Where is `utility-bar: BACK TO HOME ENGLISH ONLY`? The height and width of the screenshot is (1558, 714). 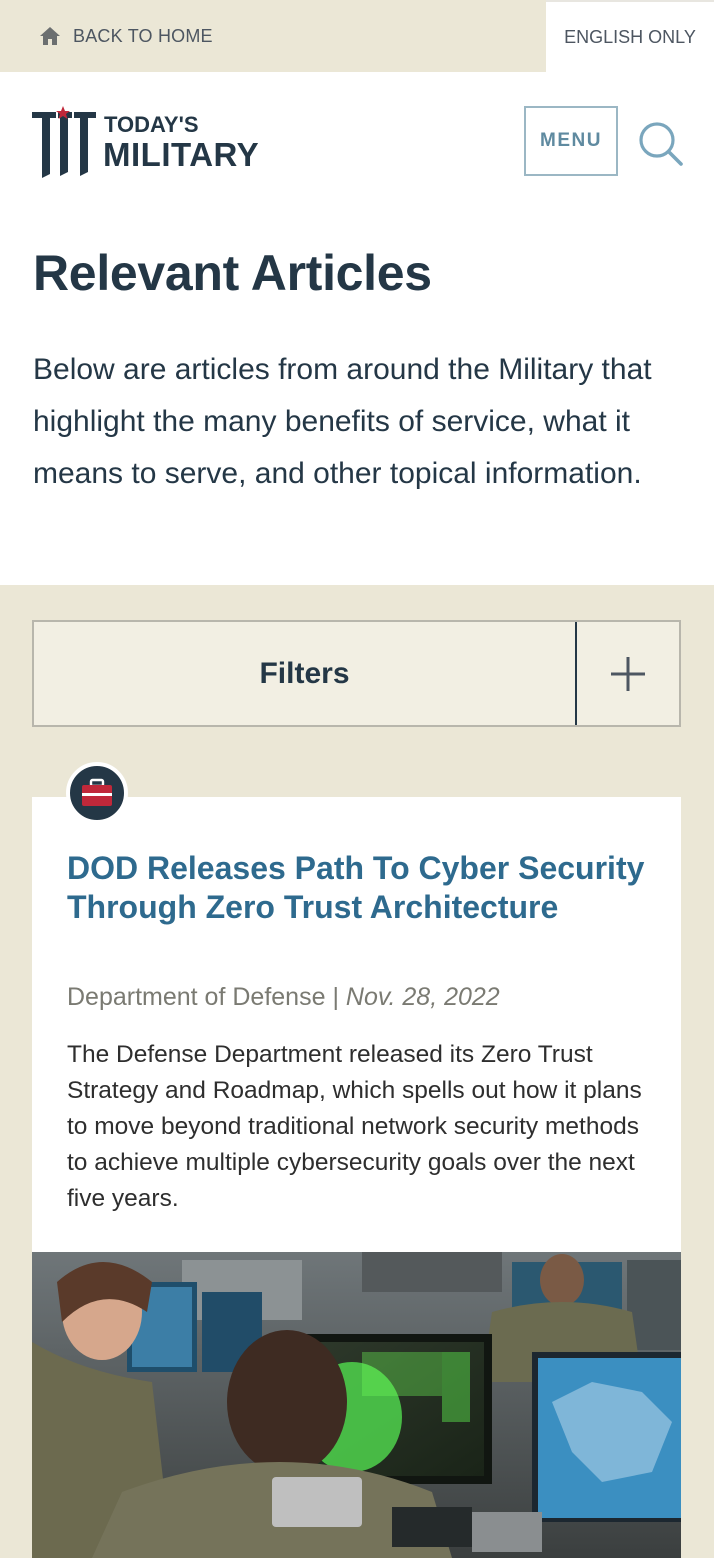
utility-bar: BACK TO HOME ENGLISH ONLY is located at coordinates (357, 36).